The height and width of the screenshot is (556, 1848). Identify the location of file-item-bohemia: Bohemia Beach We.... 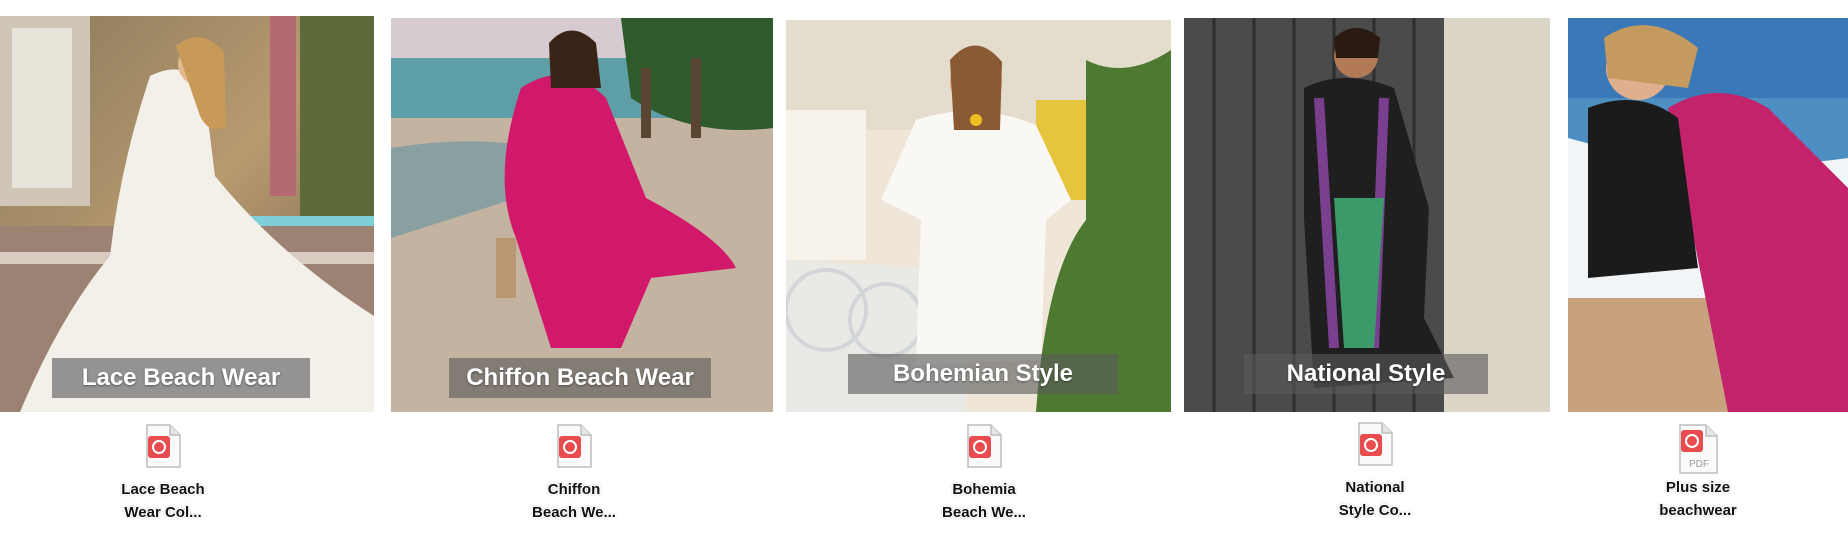
(984, 474).